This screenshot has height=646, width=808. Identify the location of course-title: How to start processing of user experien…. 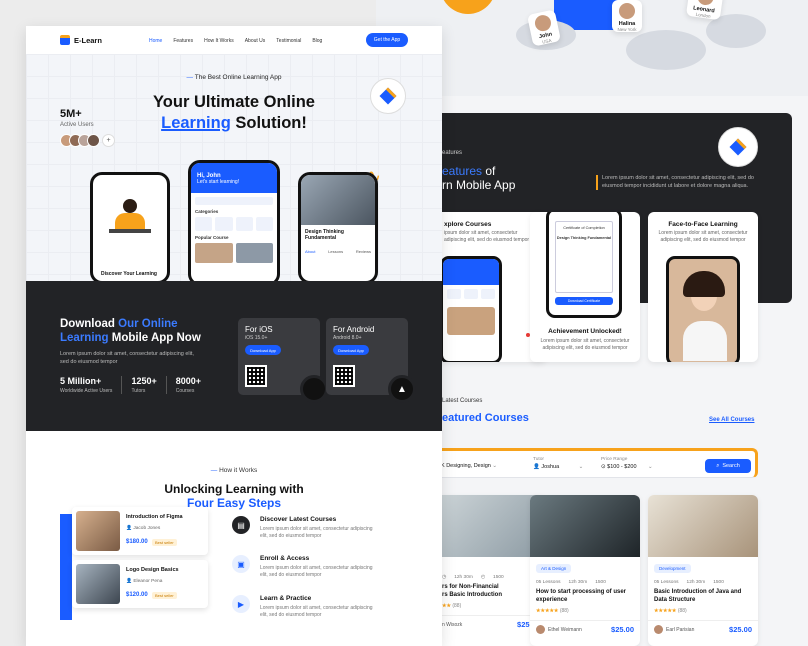
(581, 596).